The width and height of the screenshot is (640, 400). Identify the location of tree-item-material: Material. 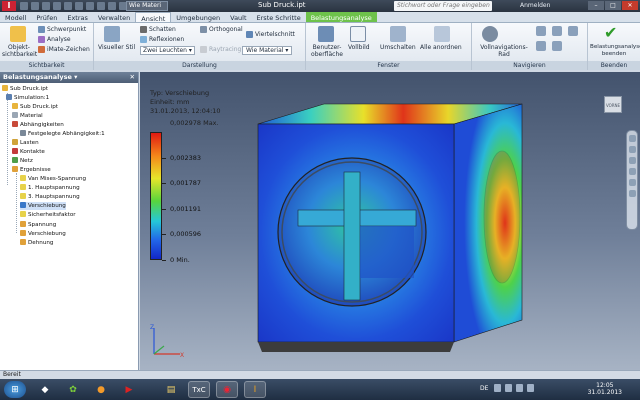
(27, 116).